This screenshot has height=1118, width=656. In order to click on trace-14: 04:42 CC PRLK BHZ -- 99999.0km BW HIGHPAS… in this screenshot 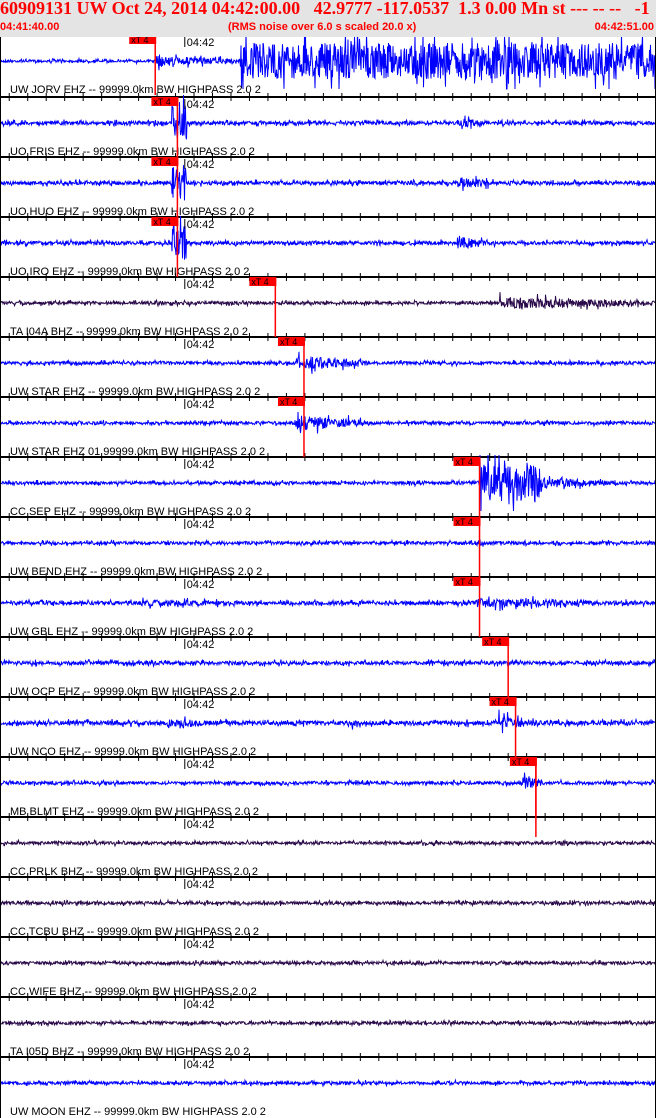, I will do `click(328, 850)`.